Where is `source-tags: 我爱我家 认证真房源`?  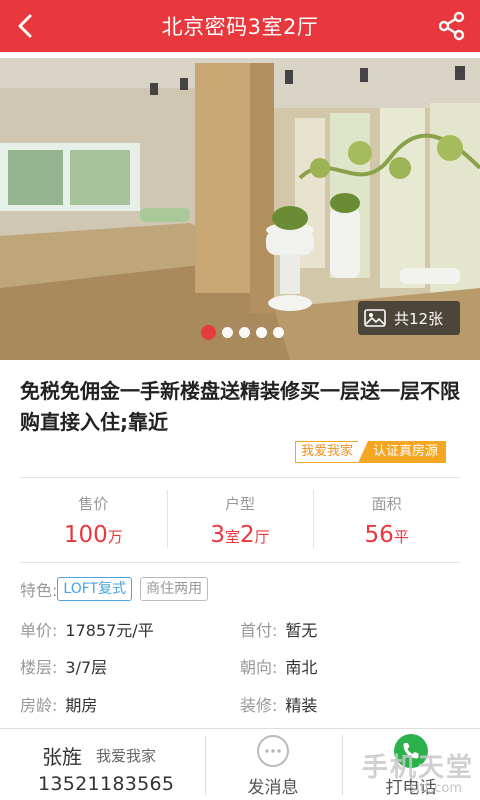 source-tags: 我爱我家 认证真房源 is located at coordinates (370, 452).